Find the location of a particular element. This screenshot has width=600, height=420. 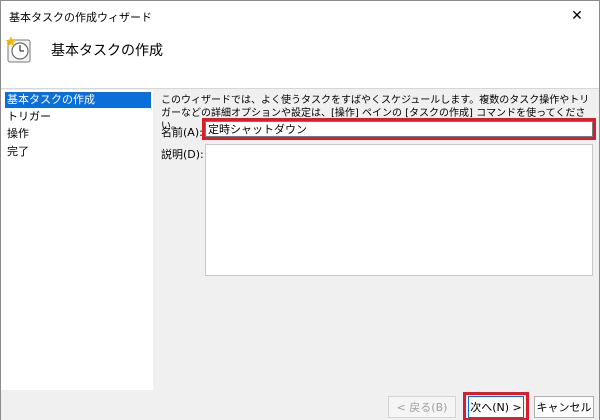

name-input is located at coordinates (399, 129).